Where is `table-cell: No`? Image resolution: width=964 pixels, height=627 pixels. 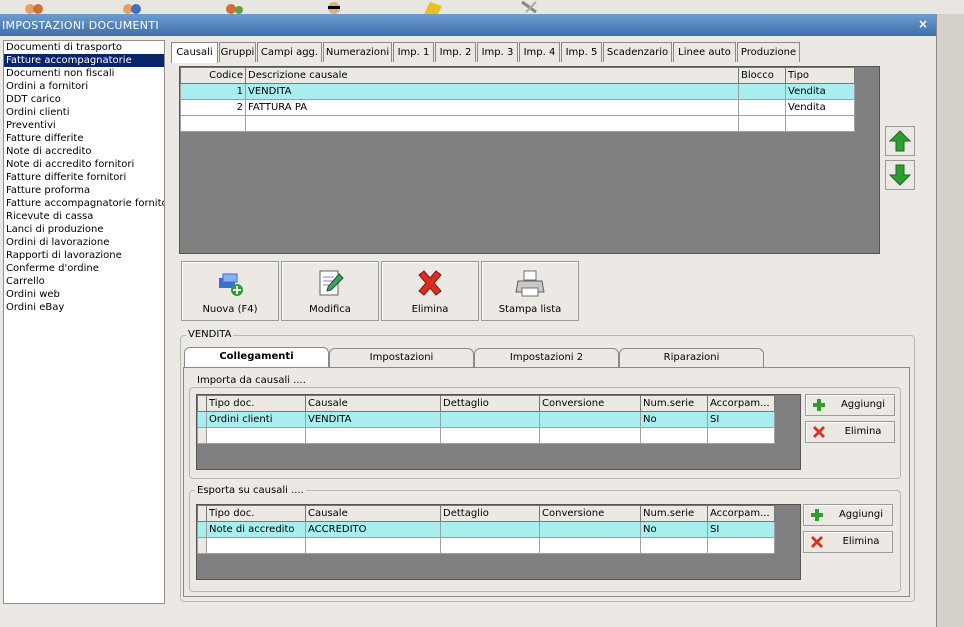
table-cell: No is located at coordinates (674, 419).